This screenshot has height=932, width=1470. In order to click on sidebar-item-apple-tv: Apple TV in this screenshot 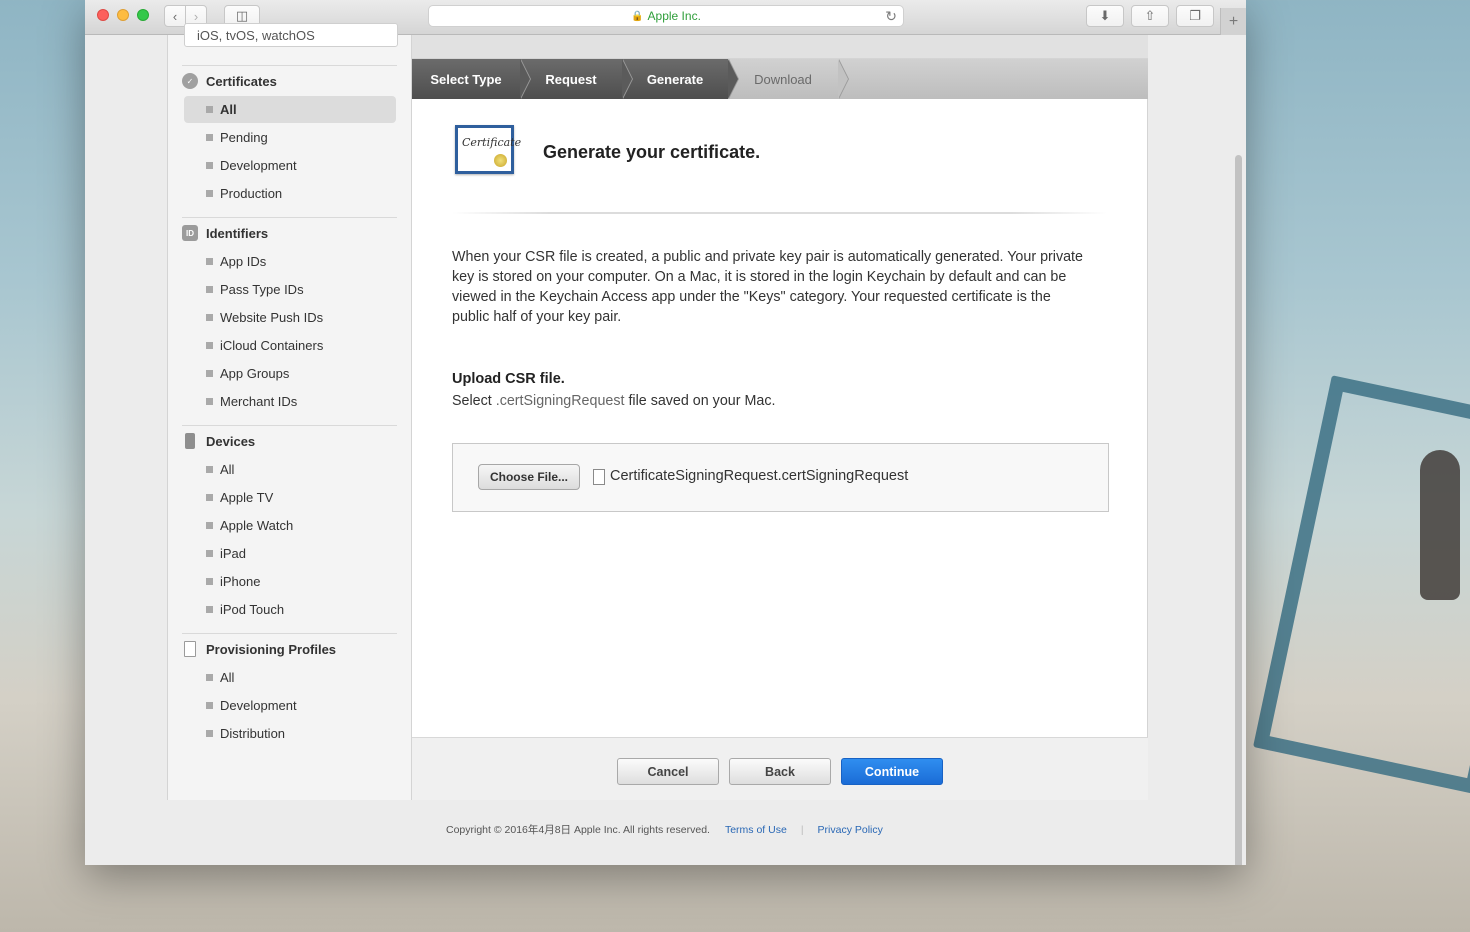, I will do `click(290, 497)`.